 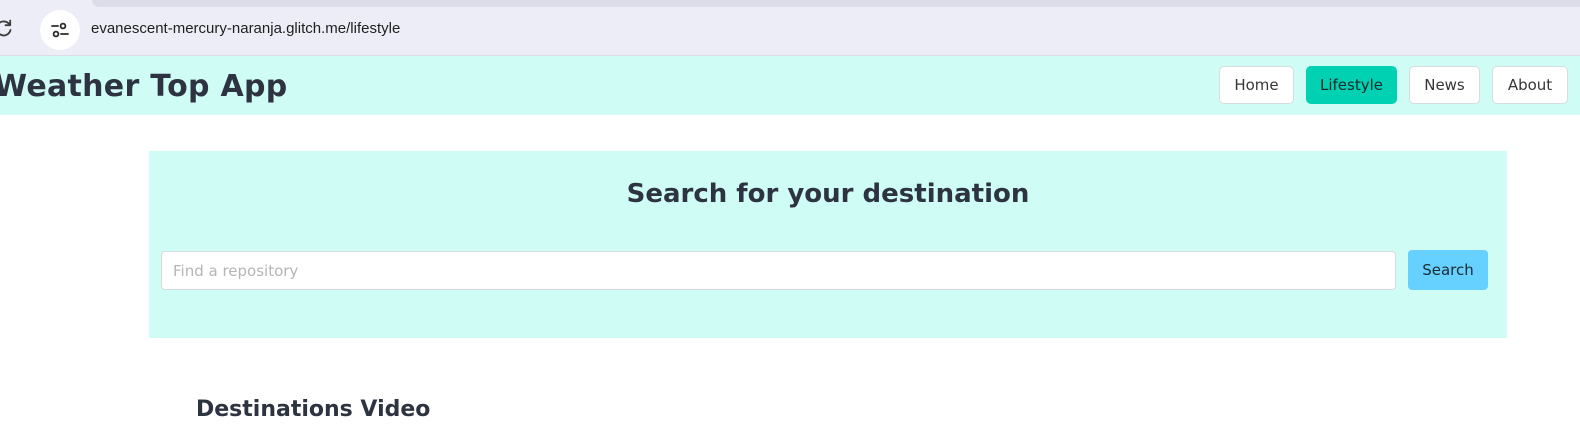 I want to click on nav-lifestyle-button: Lifestyle, so click(x=1351, y=85).